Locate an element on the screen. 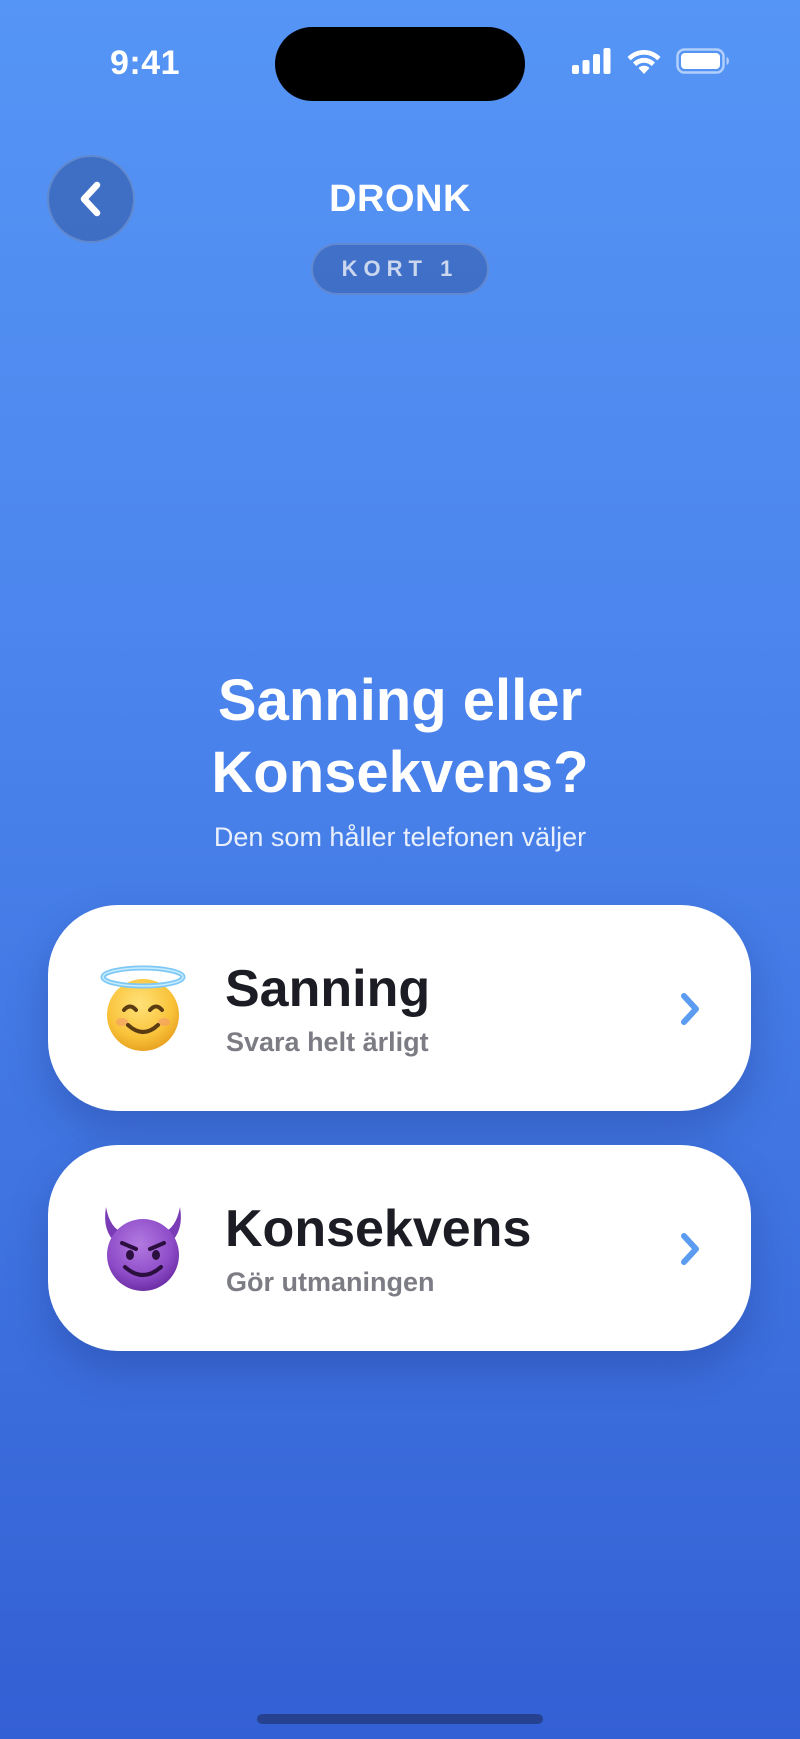  home-indicator is located at coordinates (400, 1719).